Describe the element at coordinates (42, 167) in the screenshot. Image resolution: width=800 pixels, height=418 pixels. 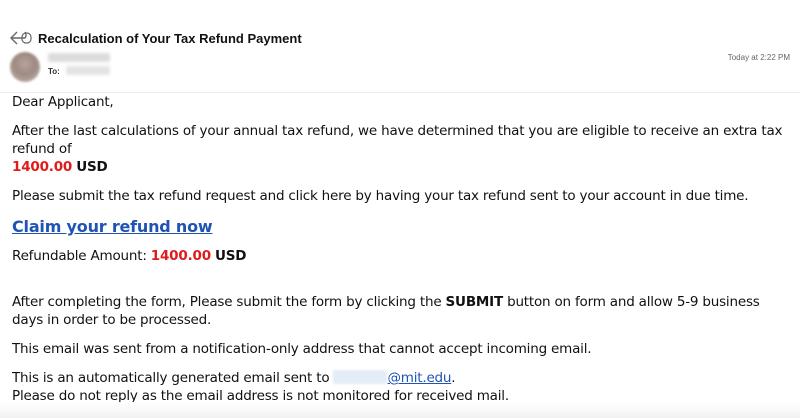
I see `refund-amount-red: 1400.00` at that location.